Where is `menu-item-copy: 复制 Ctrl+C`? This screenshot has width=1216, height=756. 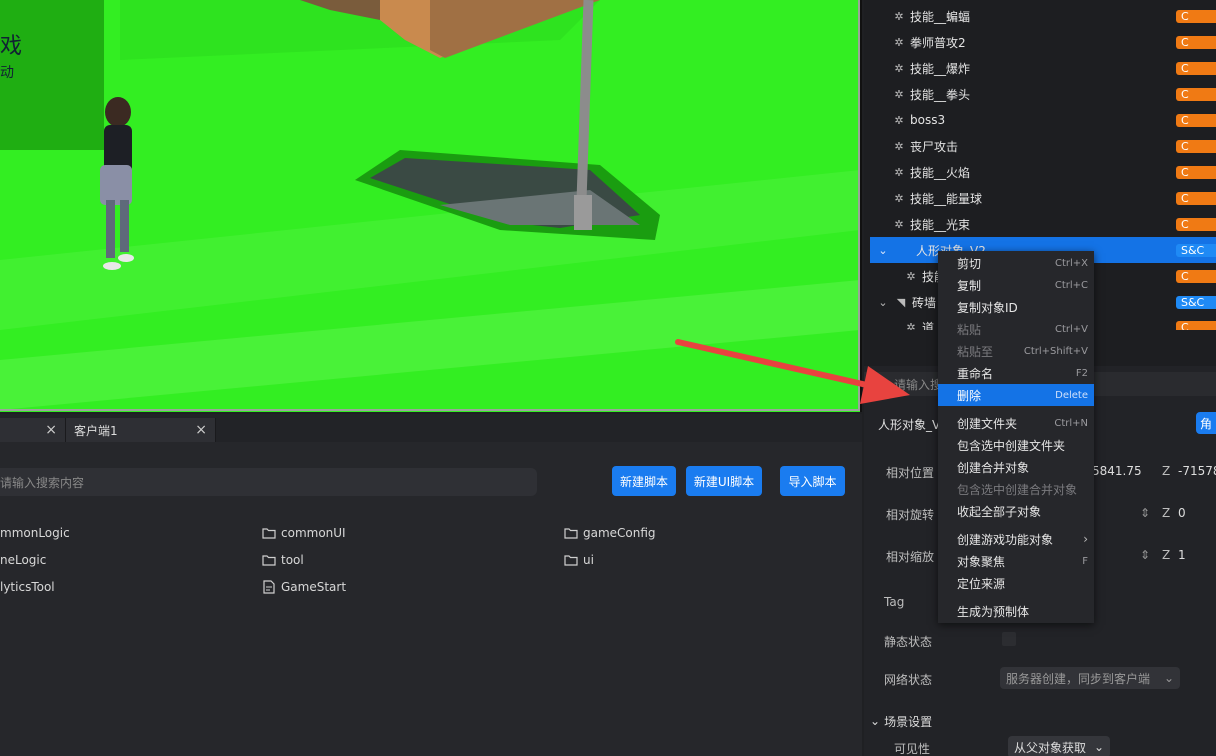 menu-item-copy: 复制 Ctrl+C is located at coordinates (1016, 285).